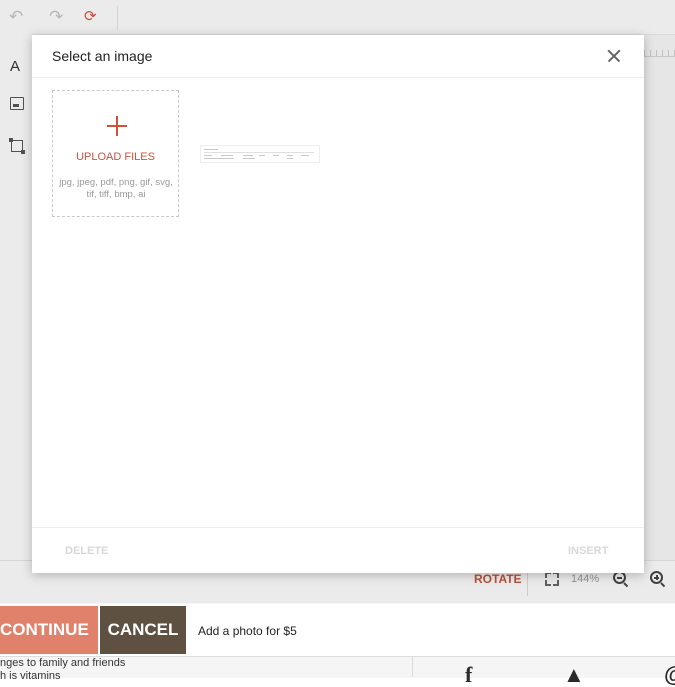 The image size is (675, 687). Describe the element at coordinates (117, 126) in the screenshot. I see `plus-icon` at that location.